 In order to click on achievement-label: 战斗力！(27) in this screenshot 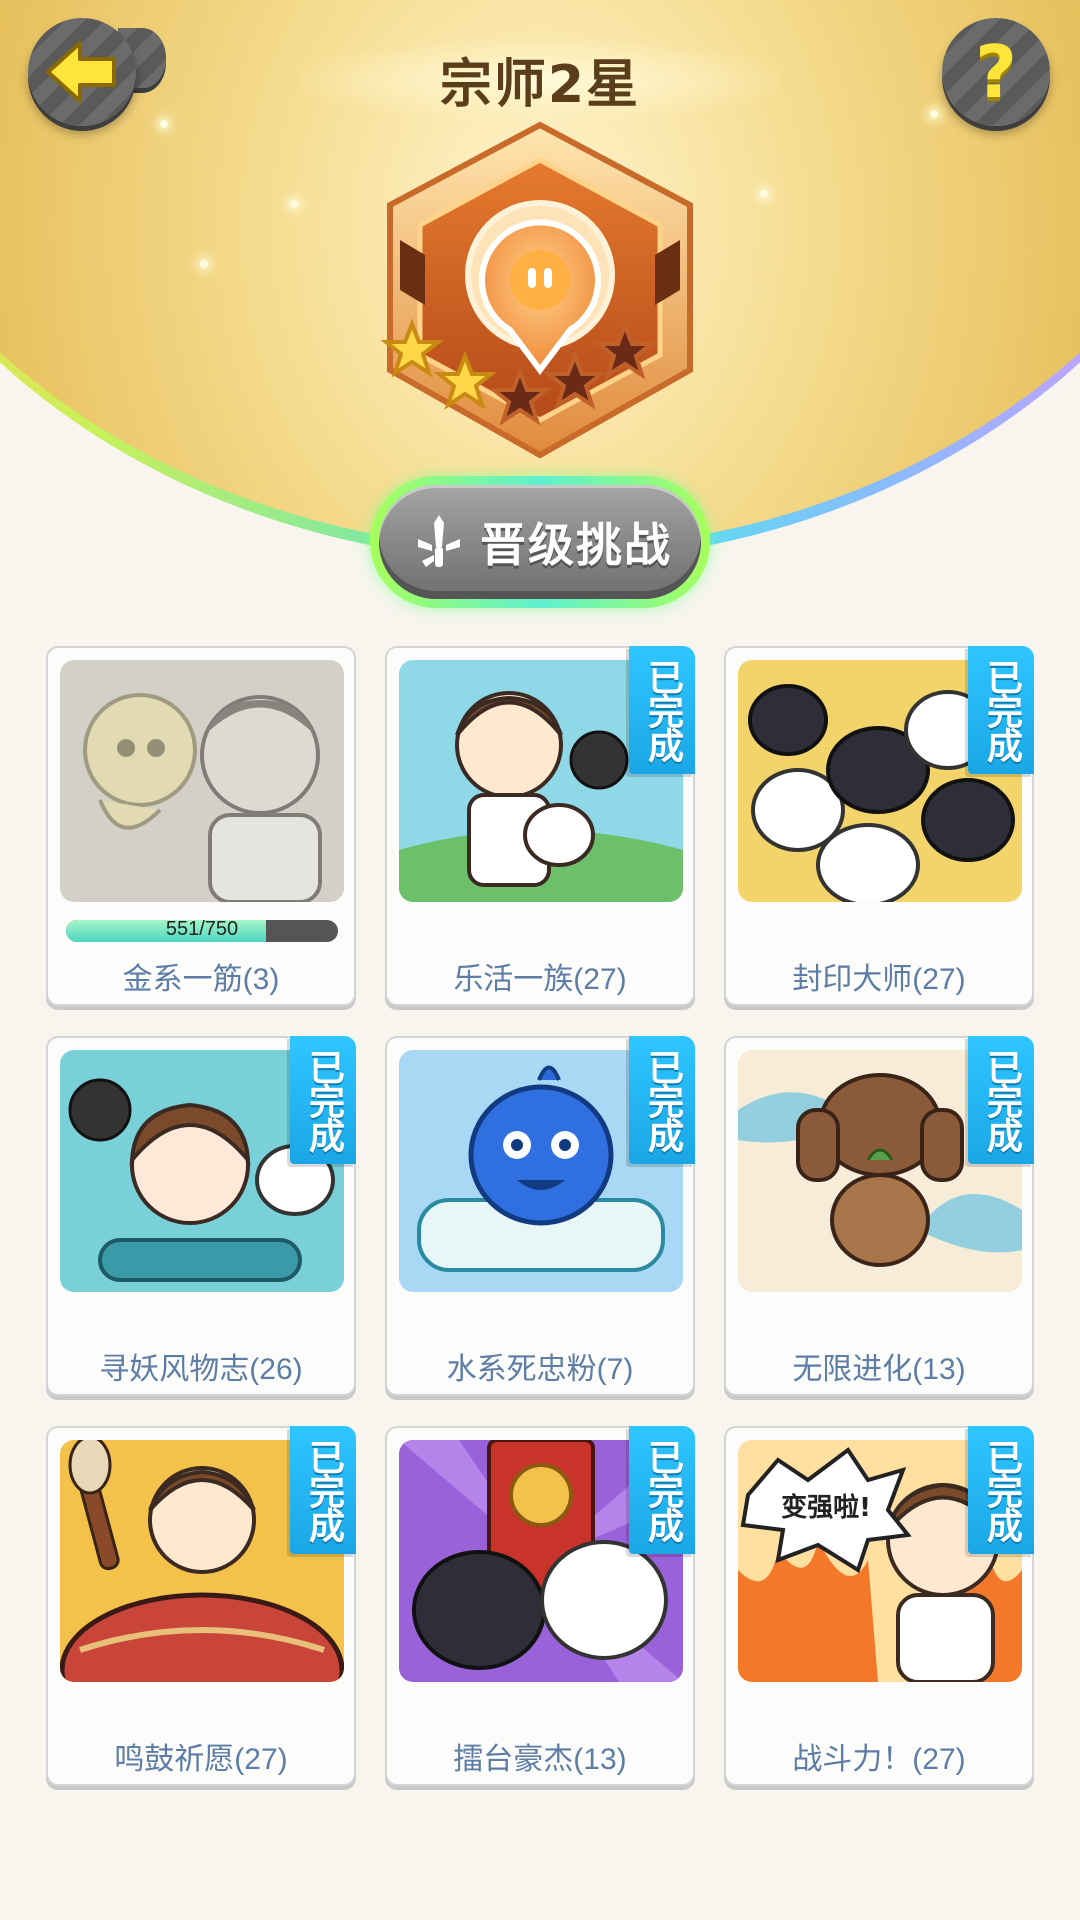, I will do `click(879, 1759)`.